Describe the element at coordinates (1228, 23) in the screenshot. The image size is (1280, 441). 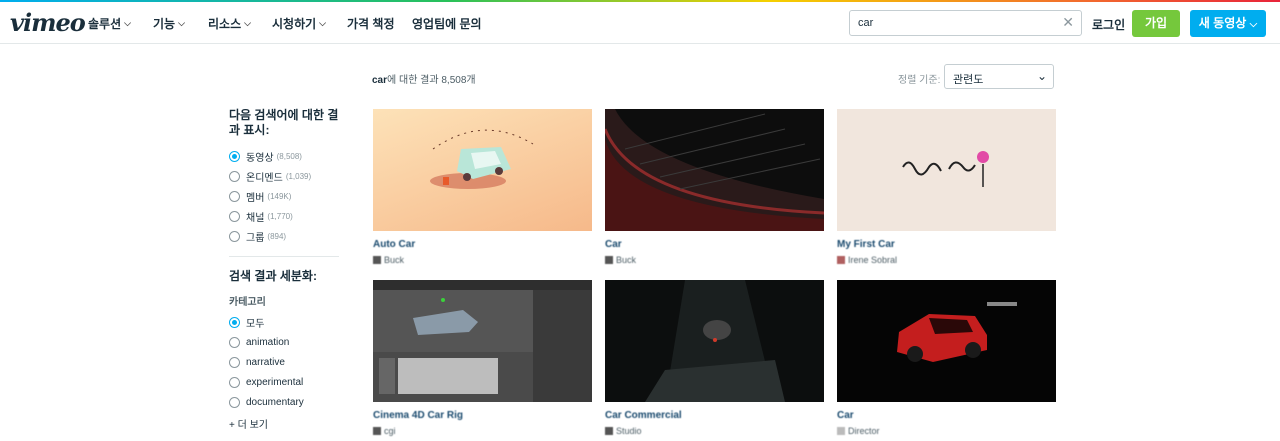
I see `new-video-button: 새 동영상 ⌵` at that location.